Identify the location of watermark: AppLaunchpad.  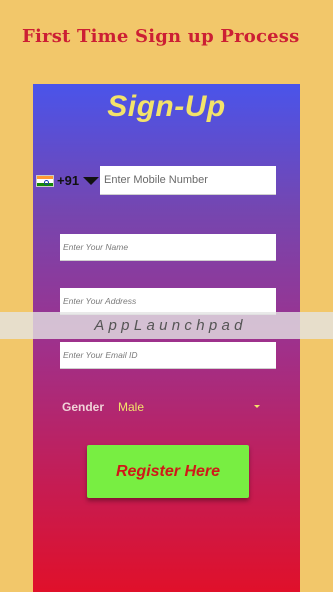
(166, 325).